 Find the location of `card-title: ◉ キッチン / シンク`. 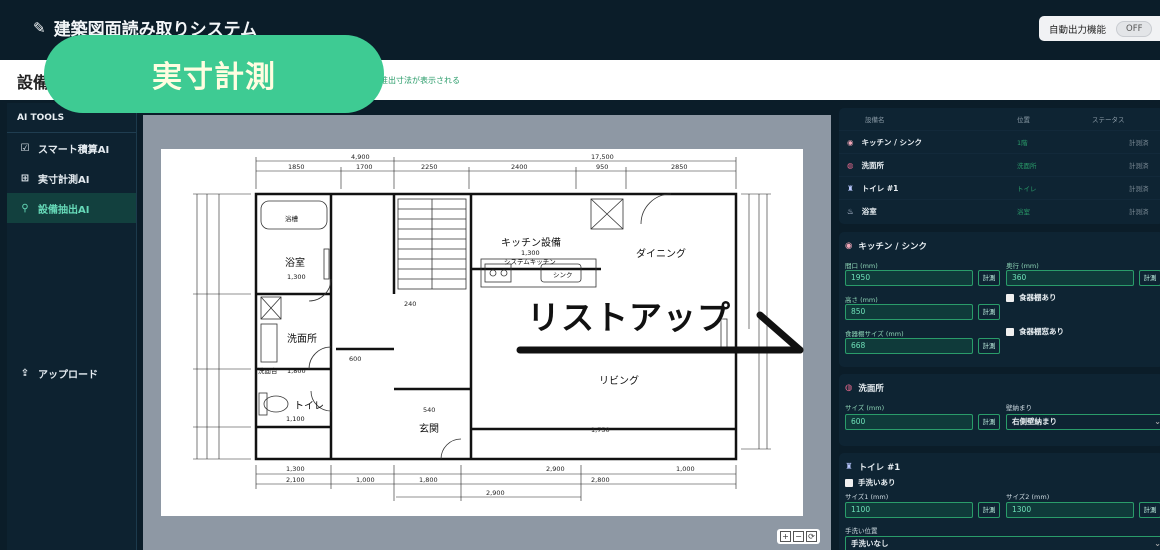

card-title: ◉ キッチン / シンク is located at coordinates (999, 242).